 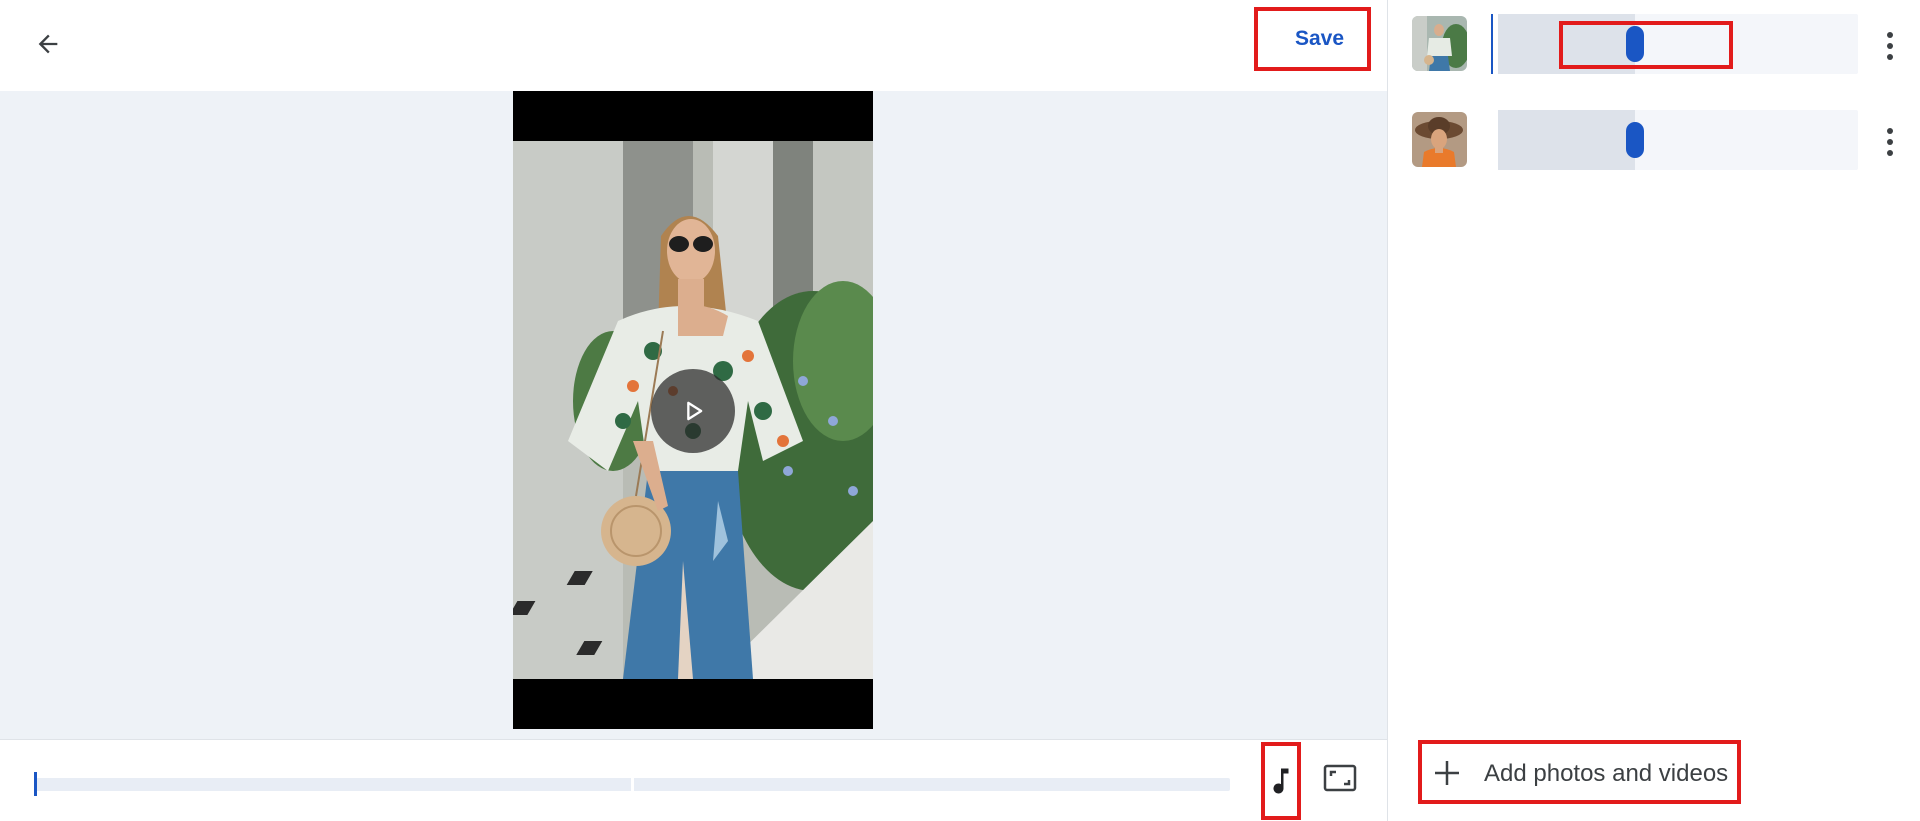 I want to click on clip-divider, so click(x=632, y=784).